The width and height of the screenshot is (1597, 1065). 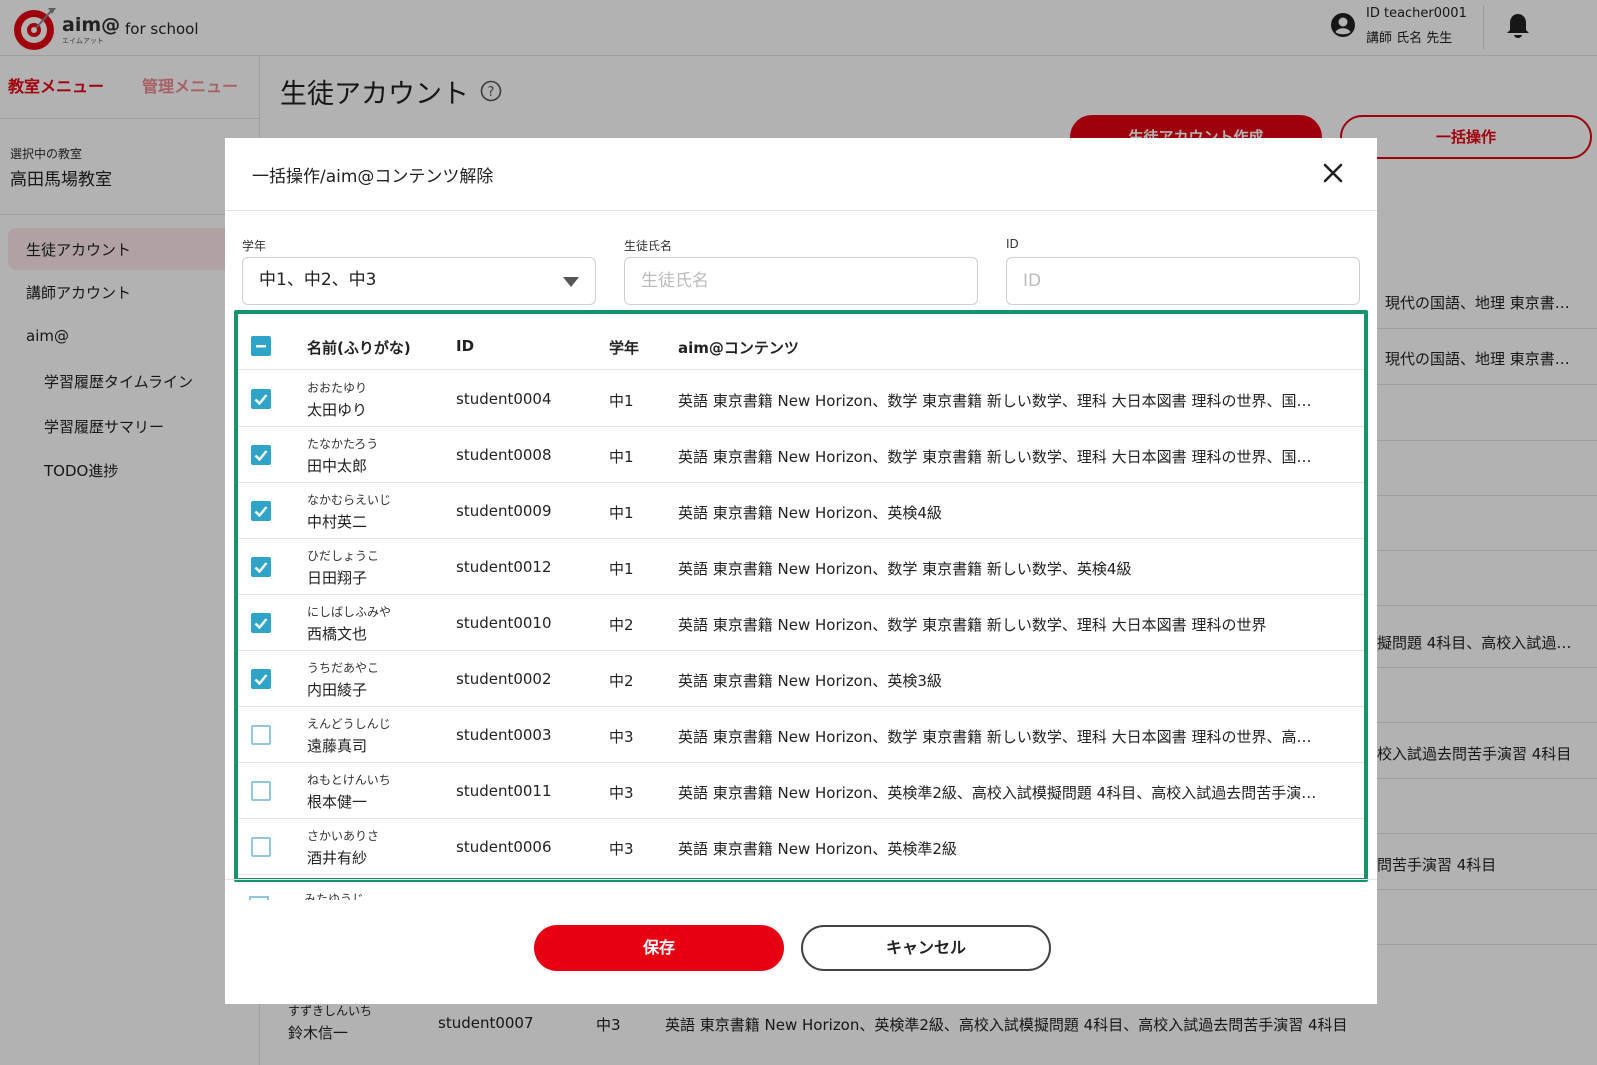 I want to click on close-icon, so click(x=1333, y=173).